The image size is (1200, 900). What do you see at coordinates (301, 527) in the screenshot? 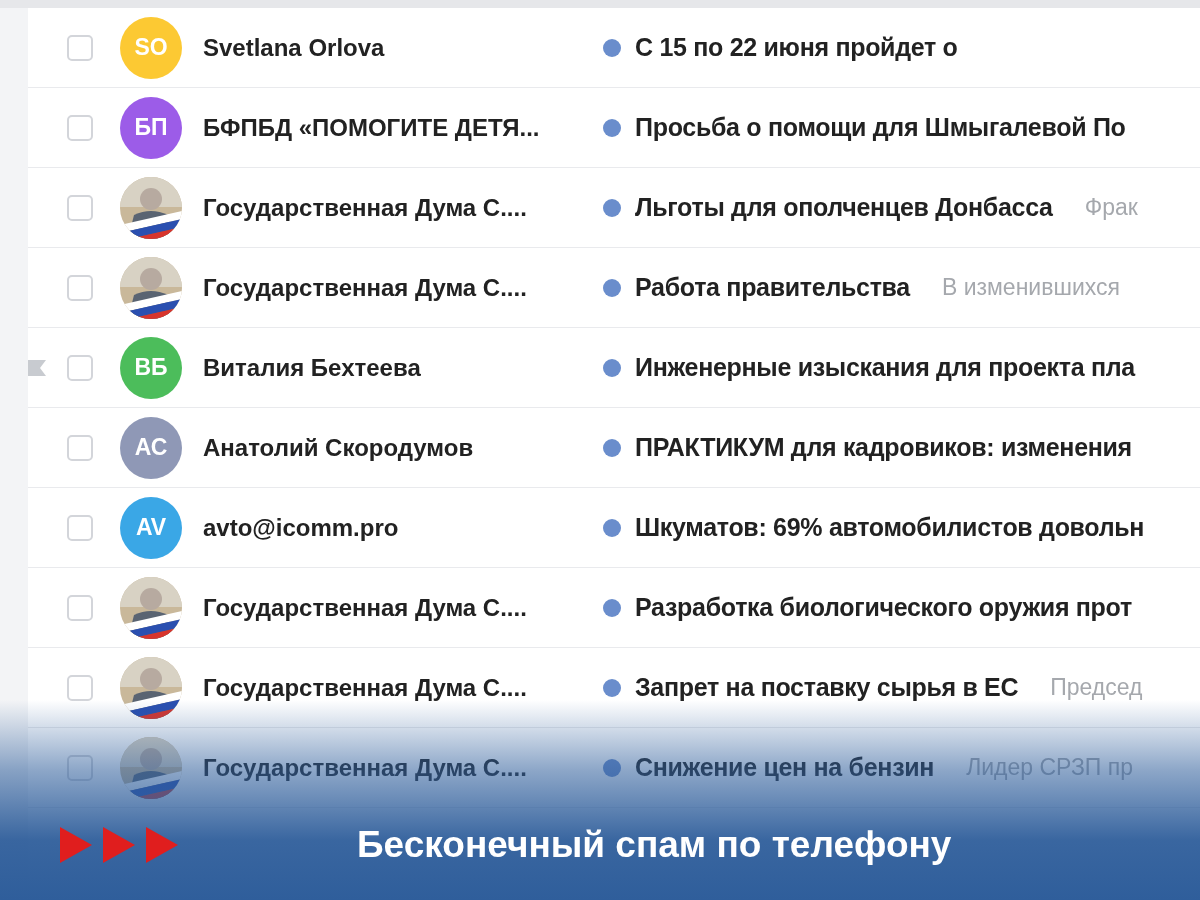
I see `sender-name: avto@icomm.pro` at bounding box center [301, 527].